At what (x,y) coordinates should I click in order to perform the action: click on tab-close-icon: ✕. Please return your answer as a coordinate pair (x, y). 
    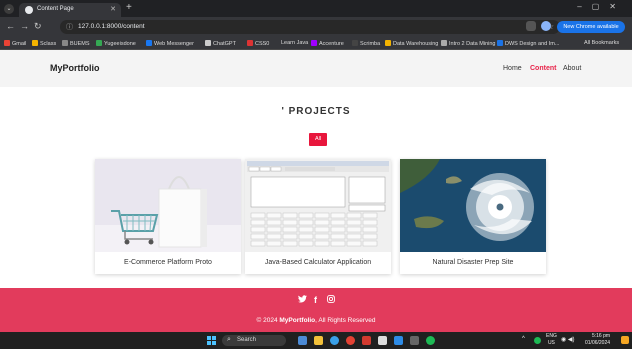
    Looking at the image, I should click on (113, 9).